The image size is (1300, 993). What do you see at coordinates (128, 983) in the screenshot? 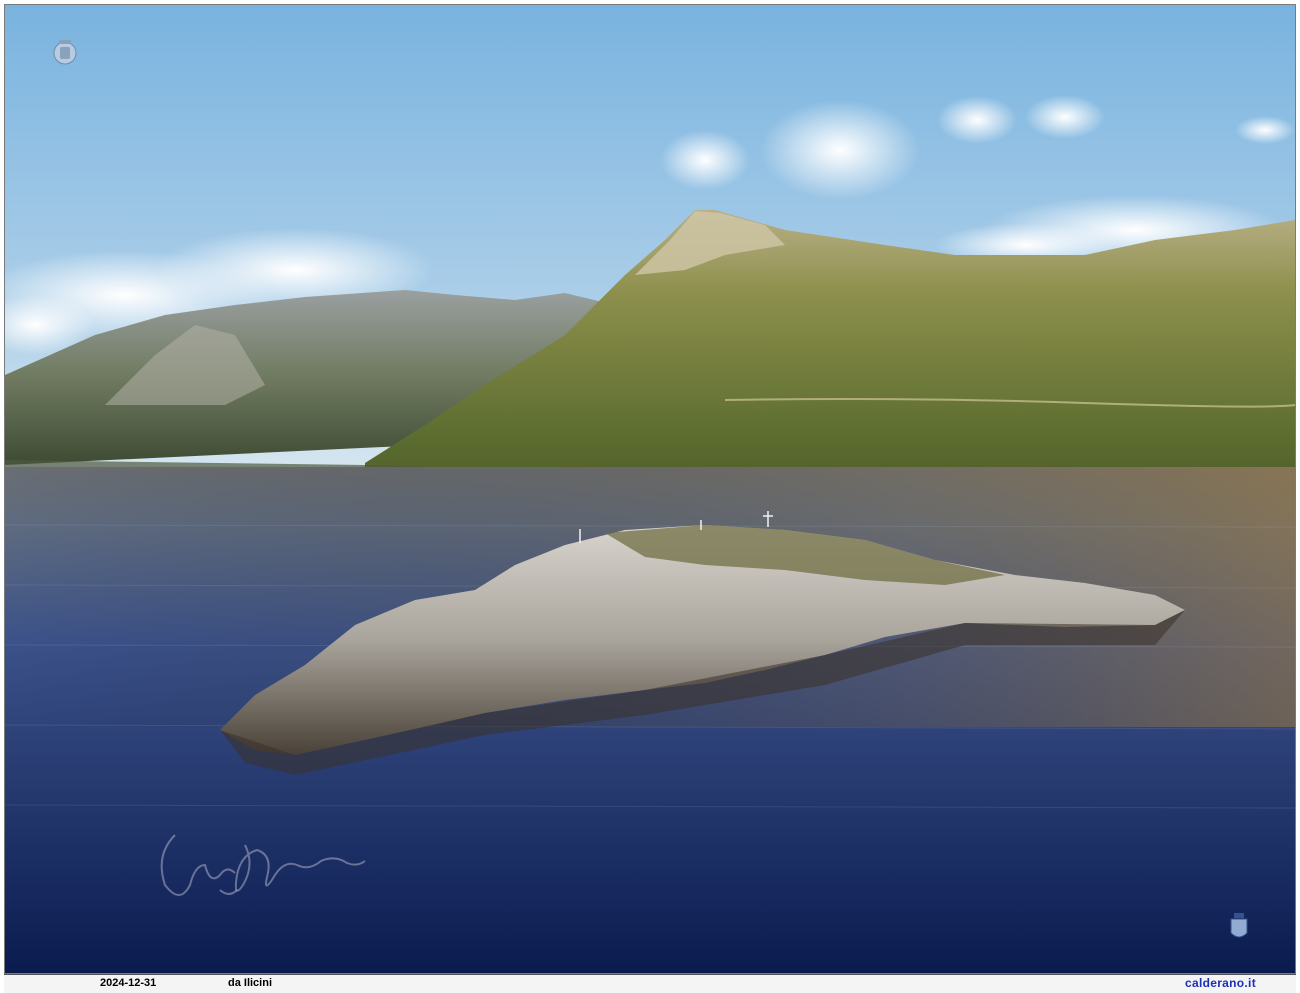
I see `photo-date: 2024-12-31` at bounding box center [128, 983].